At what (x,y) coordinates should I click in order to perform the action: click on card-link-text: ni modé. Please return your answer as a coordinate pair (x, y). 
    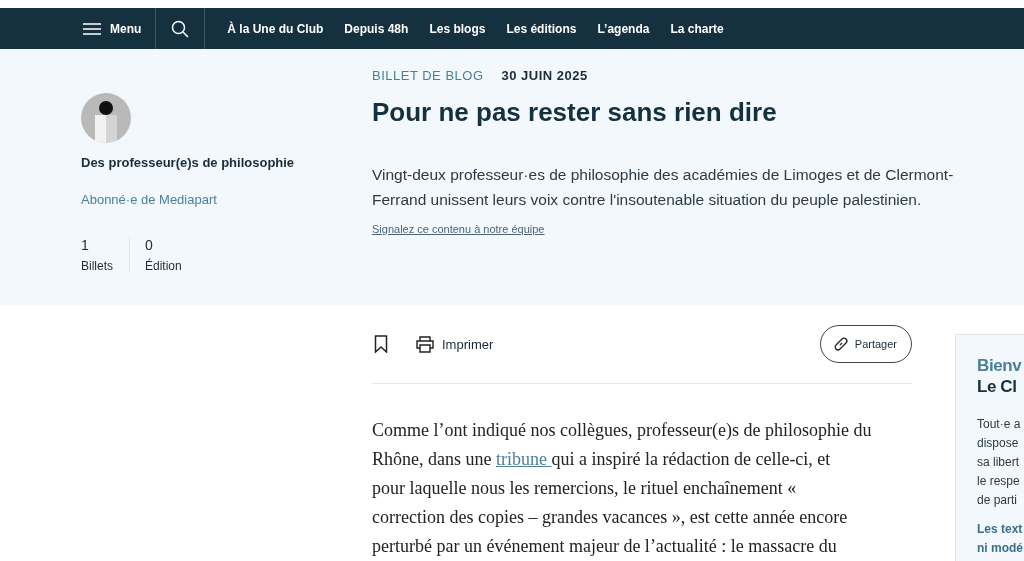
    Looking at the image, I should click on (1000, 548).